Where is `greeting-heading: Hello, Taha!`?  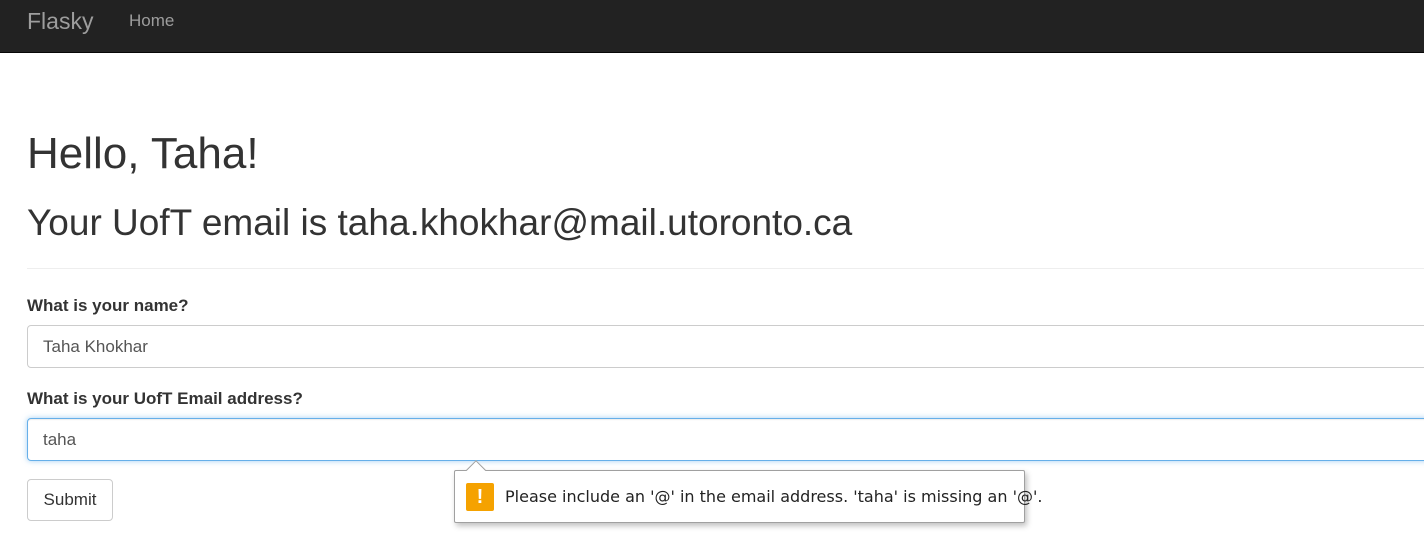
greeting-heading: Hello, Taha! is located at coordinates (143, 153).